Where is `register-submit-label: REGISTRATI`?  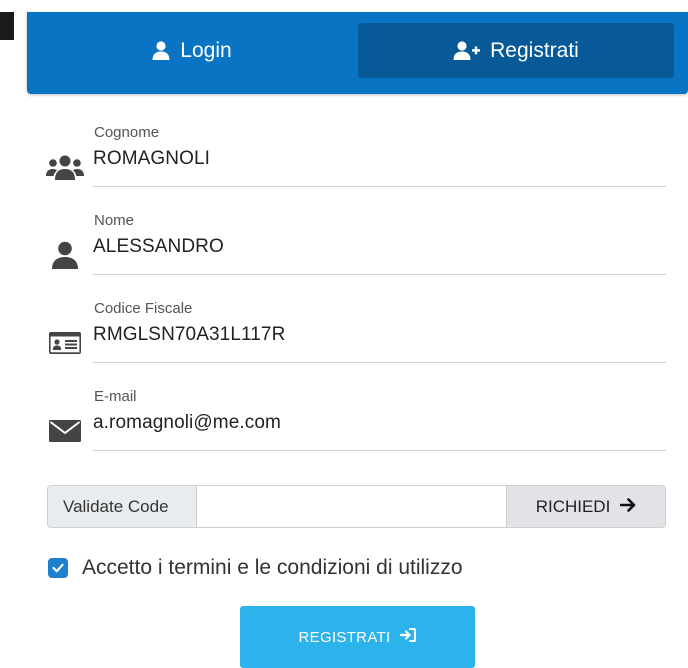
register-submit-label: REGISTRATI is located at coordinates (344, 637).